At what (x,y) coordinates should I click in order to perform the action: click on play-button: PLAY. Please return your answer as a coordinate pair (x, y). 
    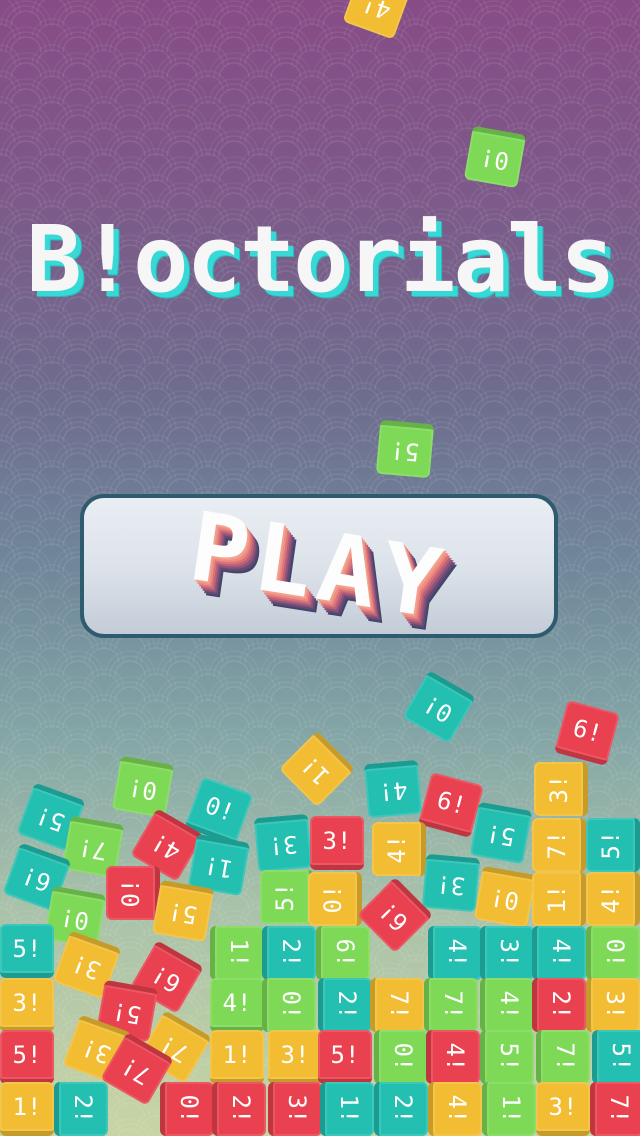
    Looking at the image, I should click on (319, 566).